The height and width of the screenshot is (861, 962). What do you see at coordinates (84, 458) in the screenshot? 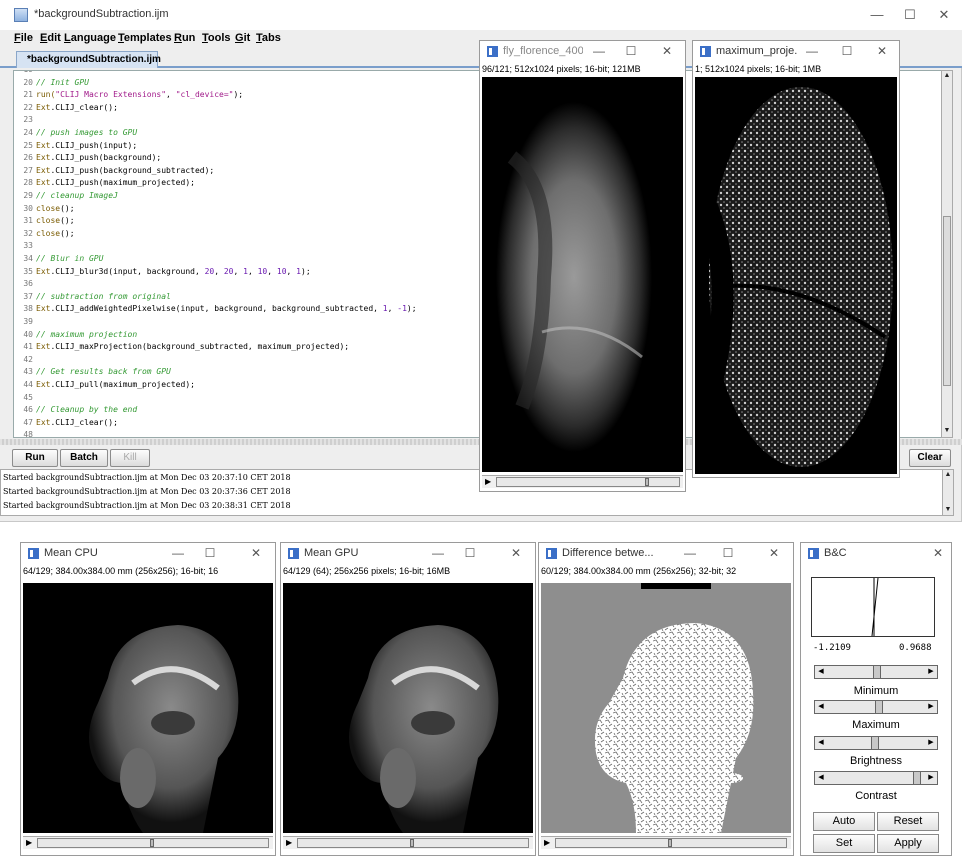
I see `batch-button: Batch` at bounding box center [84, 458].